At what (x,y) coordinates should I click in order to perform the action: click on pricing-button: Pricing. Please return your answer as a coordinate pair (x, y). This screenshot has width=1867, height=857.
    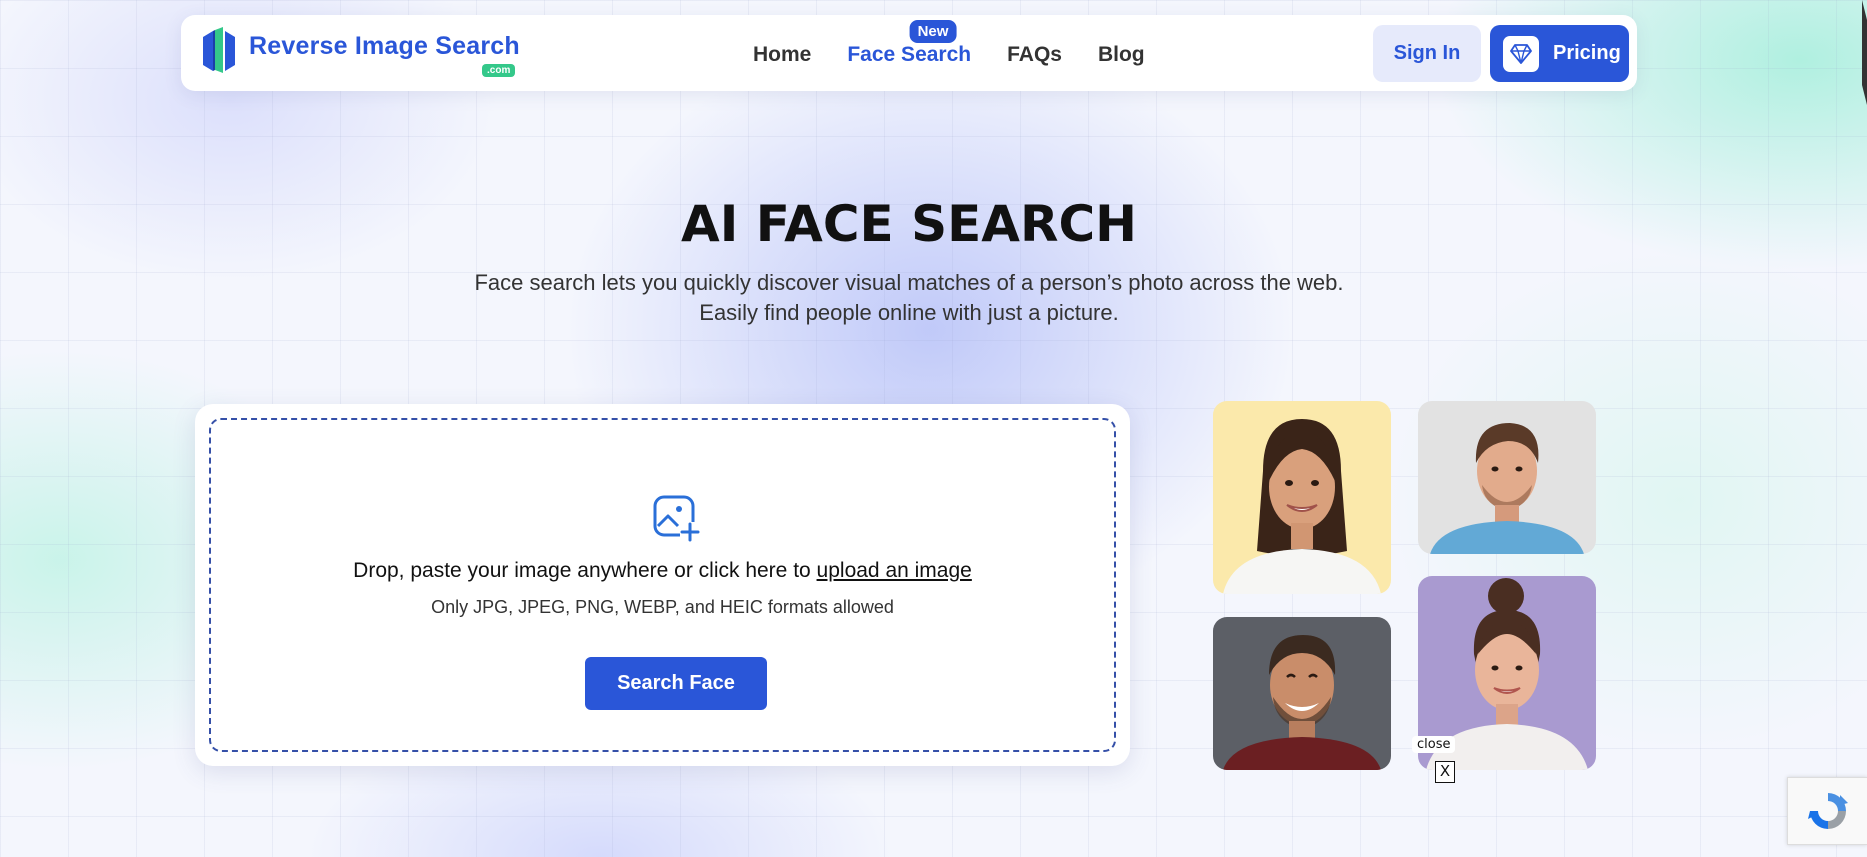
    Looking at the image, I should click on (1559, 53).